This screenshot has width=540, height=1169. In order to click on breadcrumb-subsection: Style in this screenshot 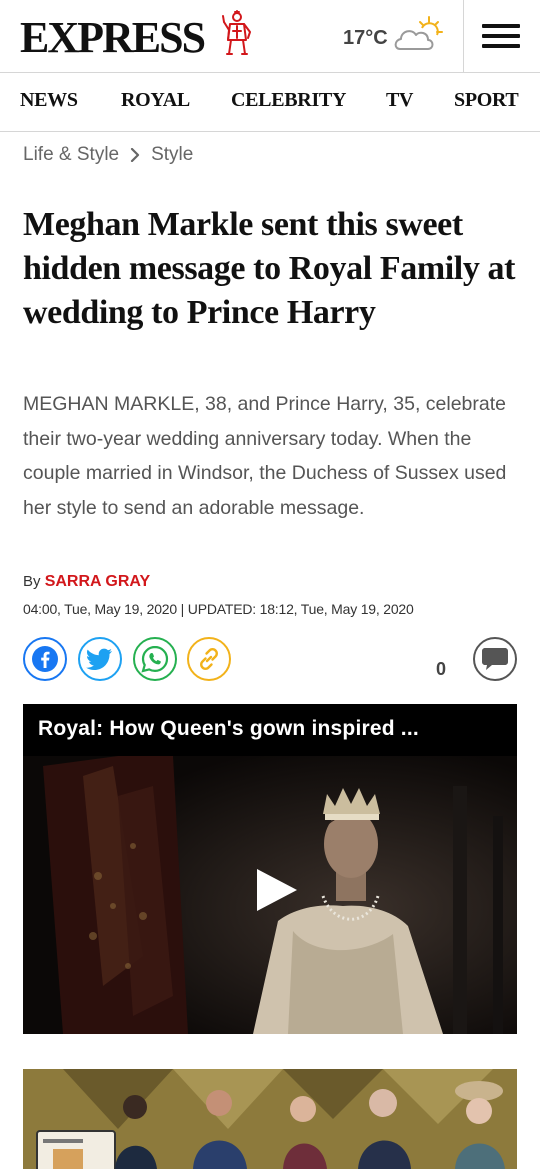, I will do `click(172, 155)`.